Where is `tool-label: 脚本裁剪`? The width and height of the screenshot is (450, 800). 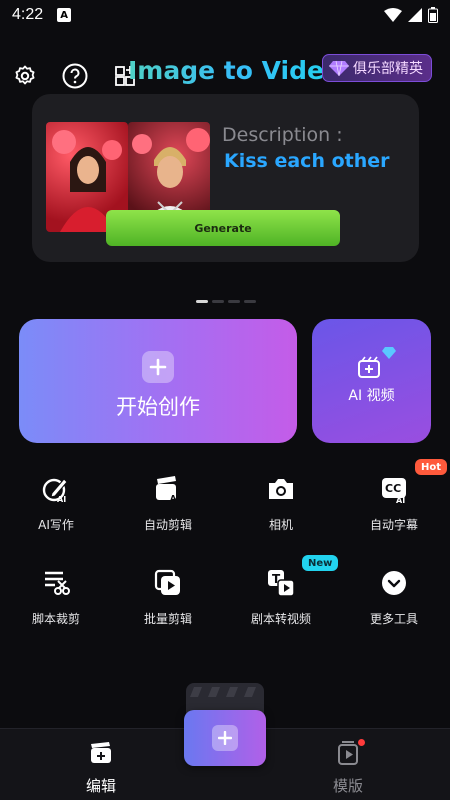 tool-label: 脚本裁剪 is located at coordinates (55, 619).